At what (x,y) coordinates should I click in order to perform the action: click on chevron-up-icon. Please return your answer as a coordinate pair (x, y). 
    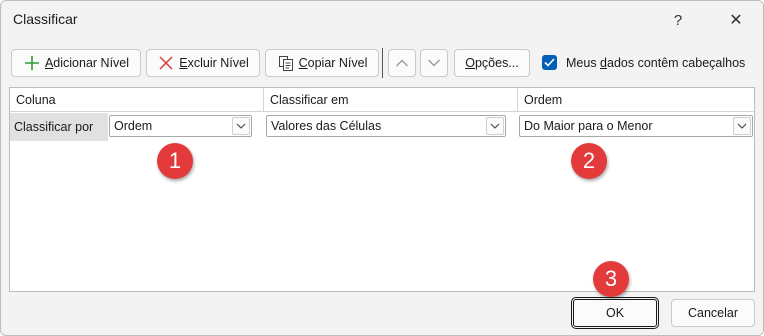
    Looking at the image, I should click on (402, 63).